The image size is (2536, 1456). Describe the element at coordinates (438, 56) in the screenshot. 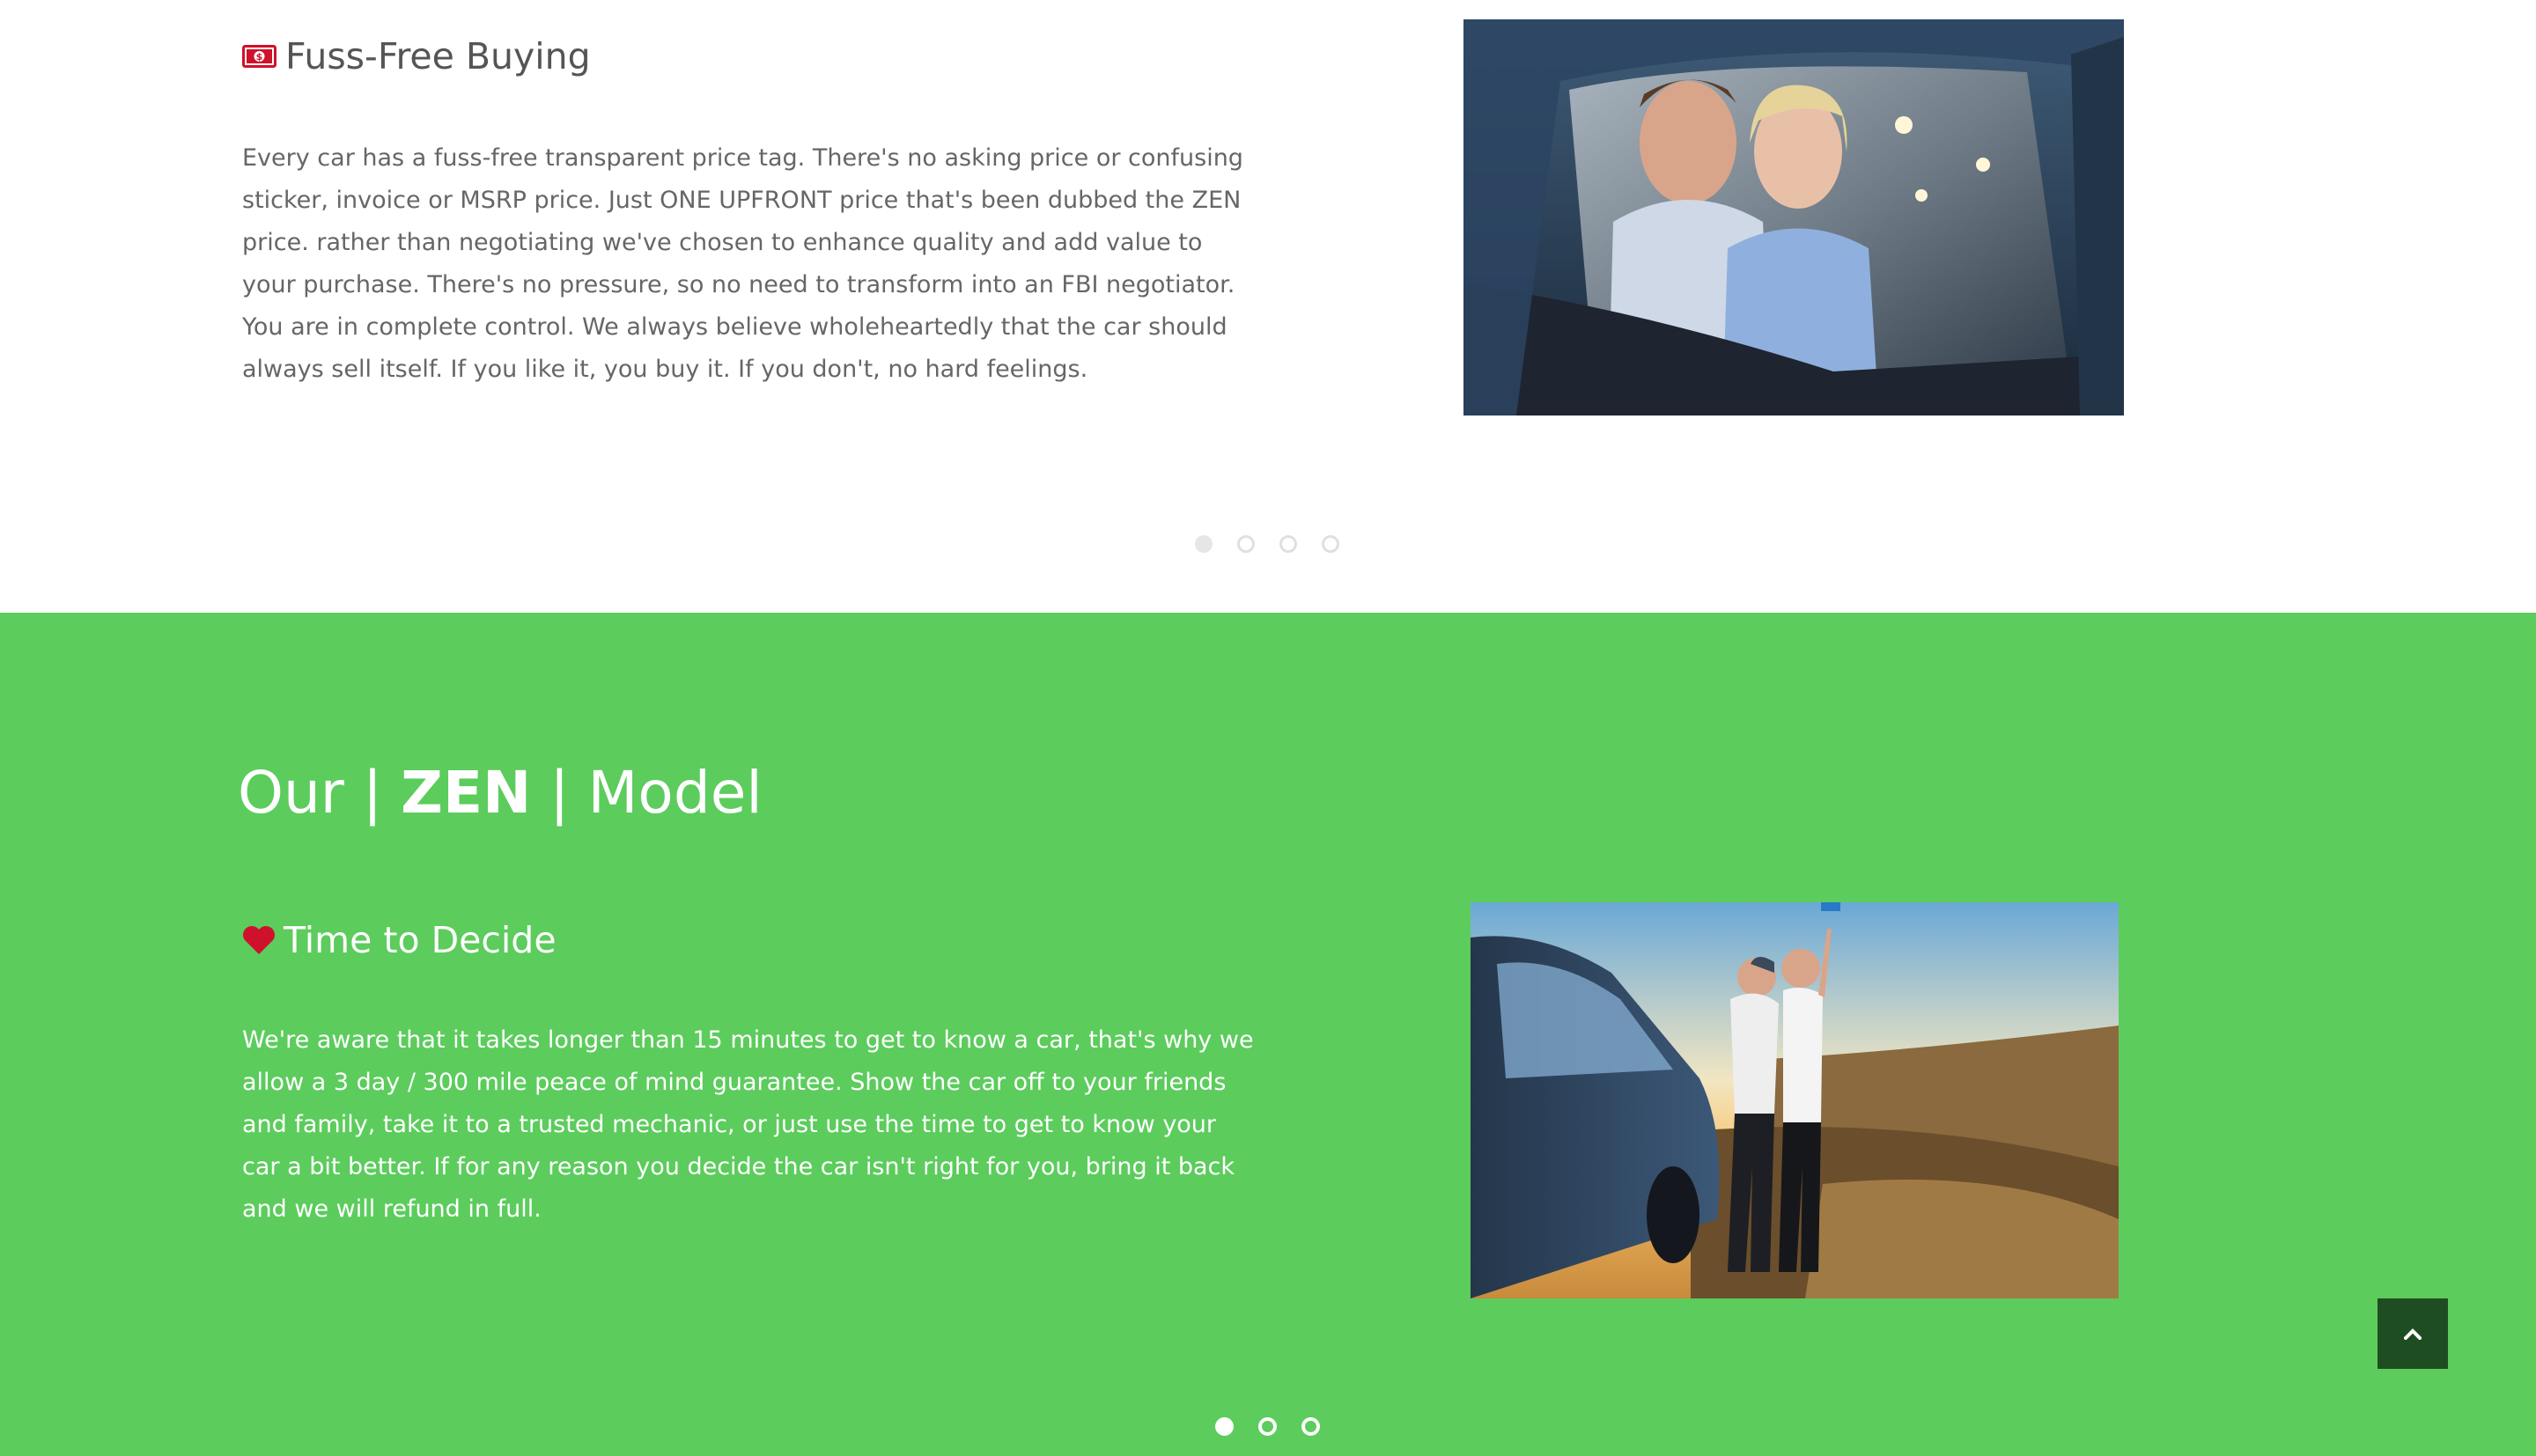

I see `fuss-free-heading-text: Fuss-Free Buying` at that location.